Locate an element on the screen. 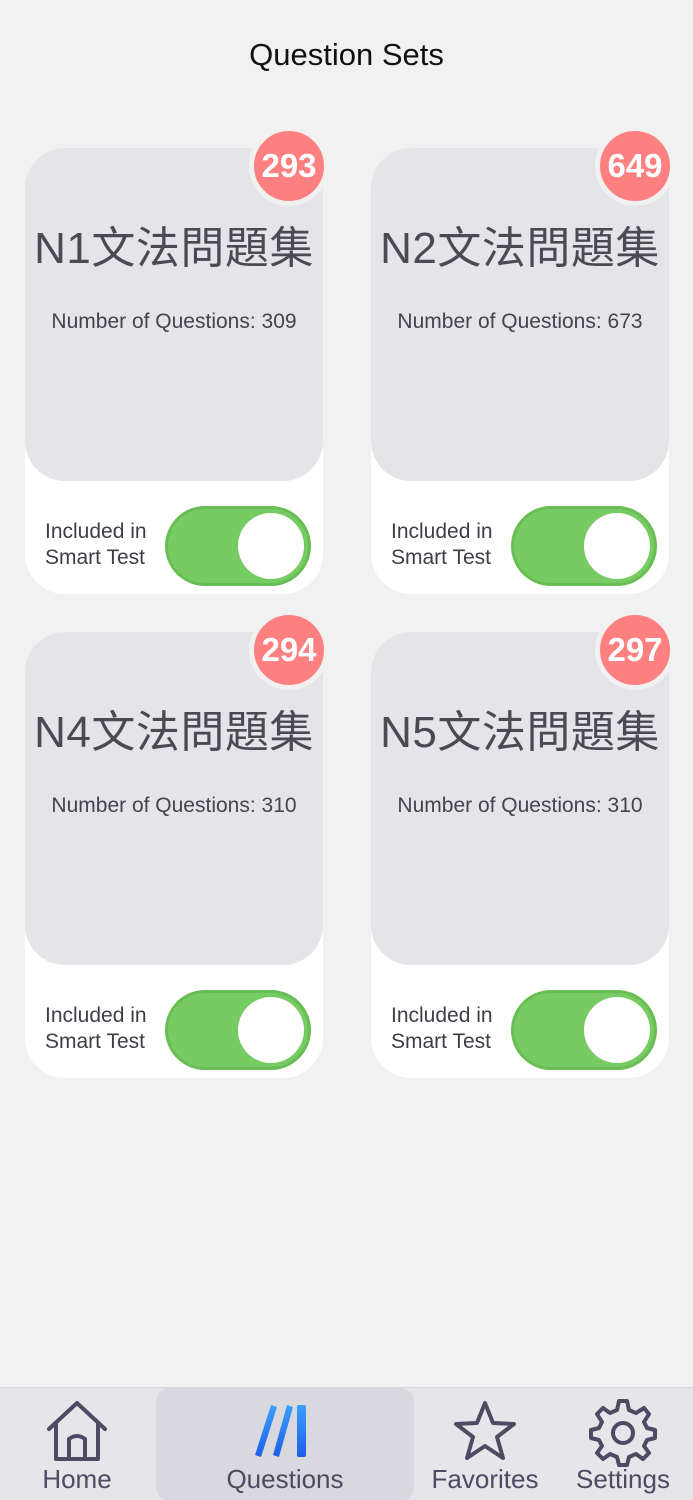 This screenshot has width=693, height=1500. question-count: Number of Questions: 673 is located at coordinates (520, 321).